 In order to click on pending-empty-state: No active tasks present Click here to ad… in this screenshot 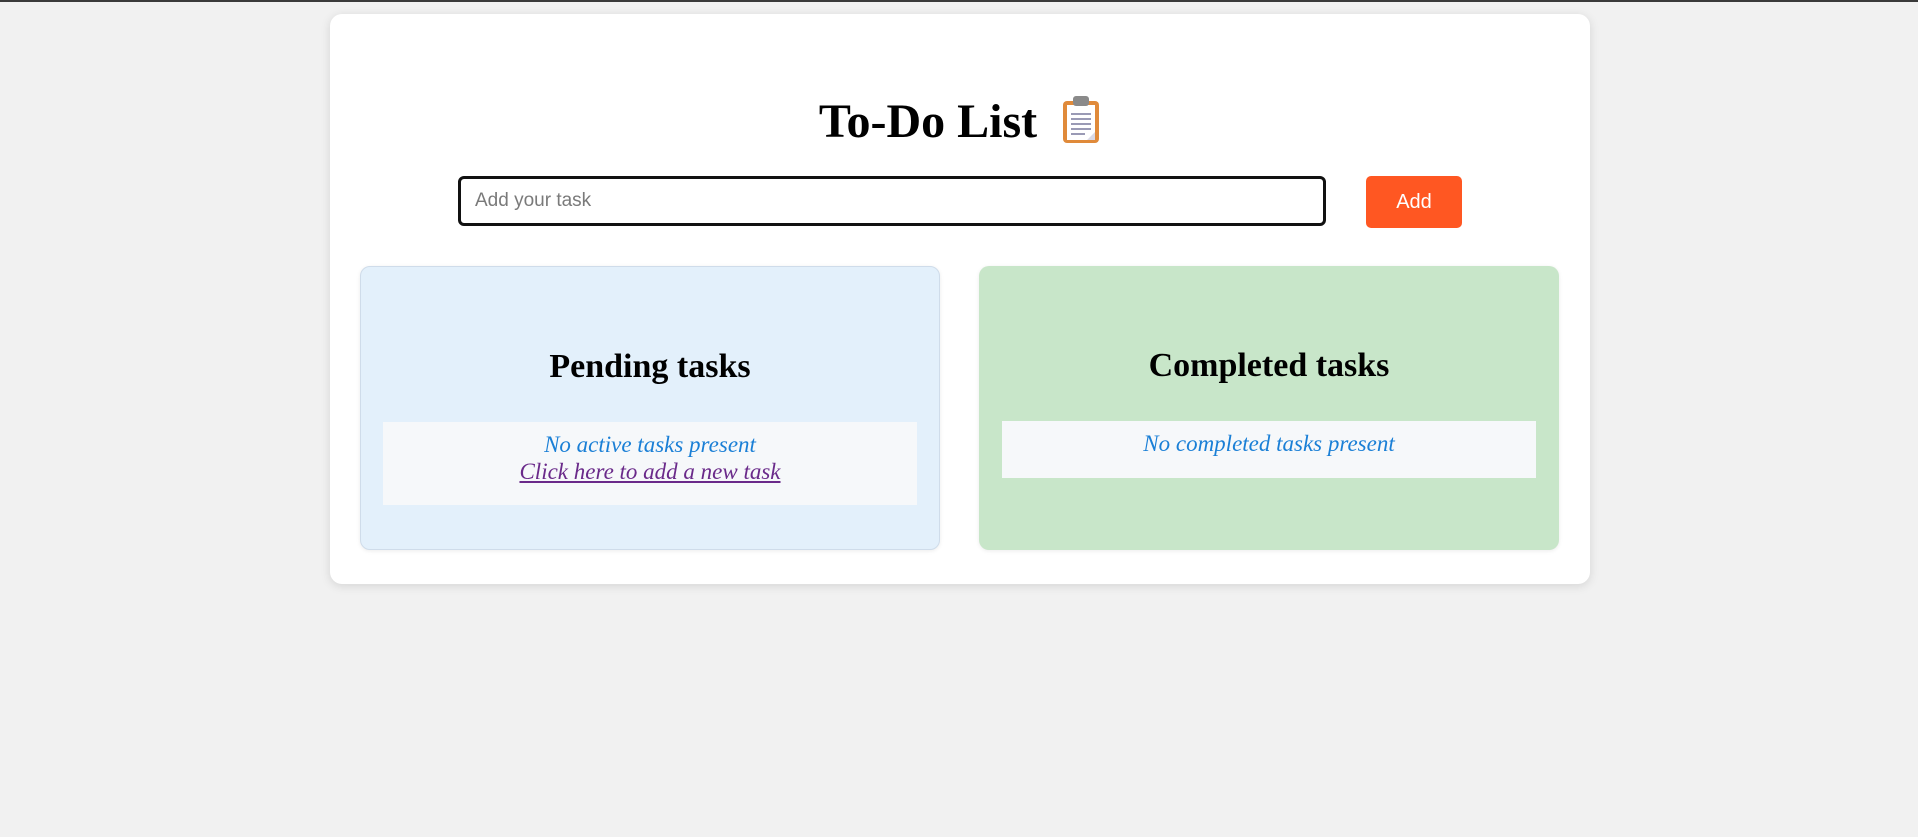, I will do `click(650, 463)`.